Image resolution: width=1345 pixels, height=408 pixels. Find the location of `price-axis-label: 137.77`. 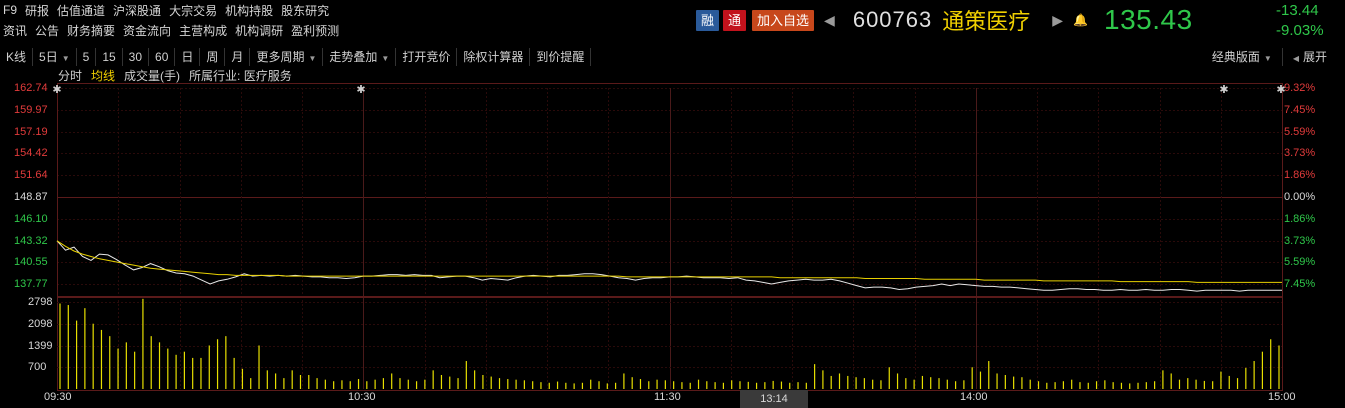

price-axis-label: 137.77 is located at coordinates (31, 284).